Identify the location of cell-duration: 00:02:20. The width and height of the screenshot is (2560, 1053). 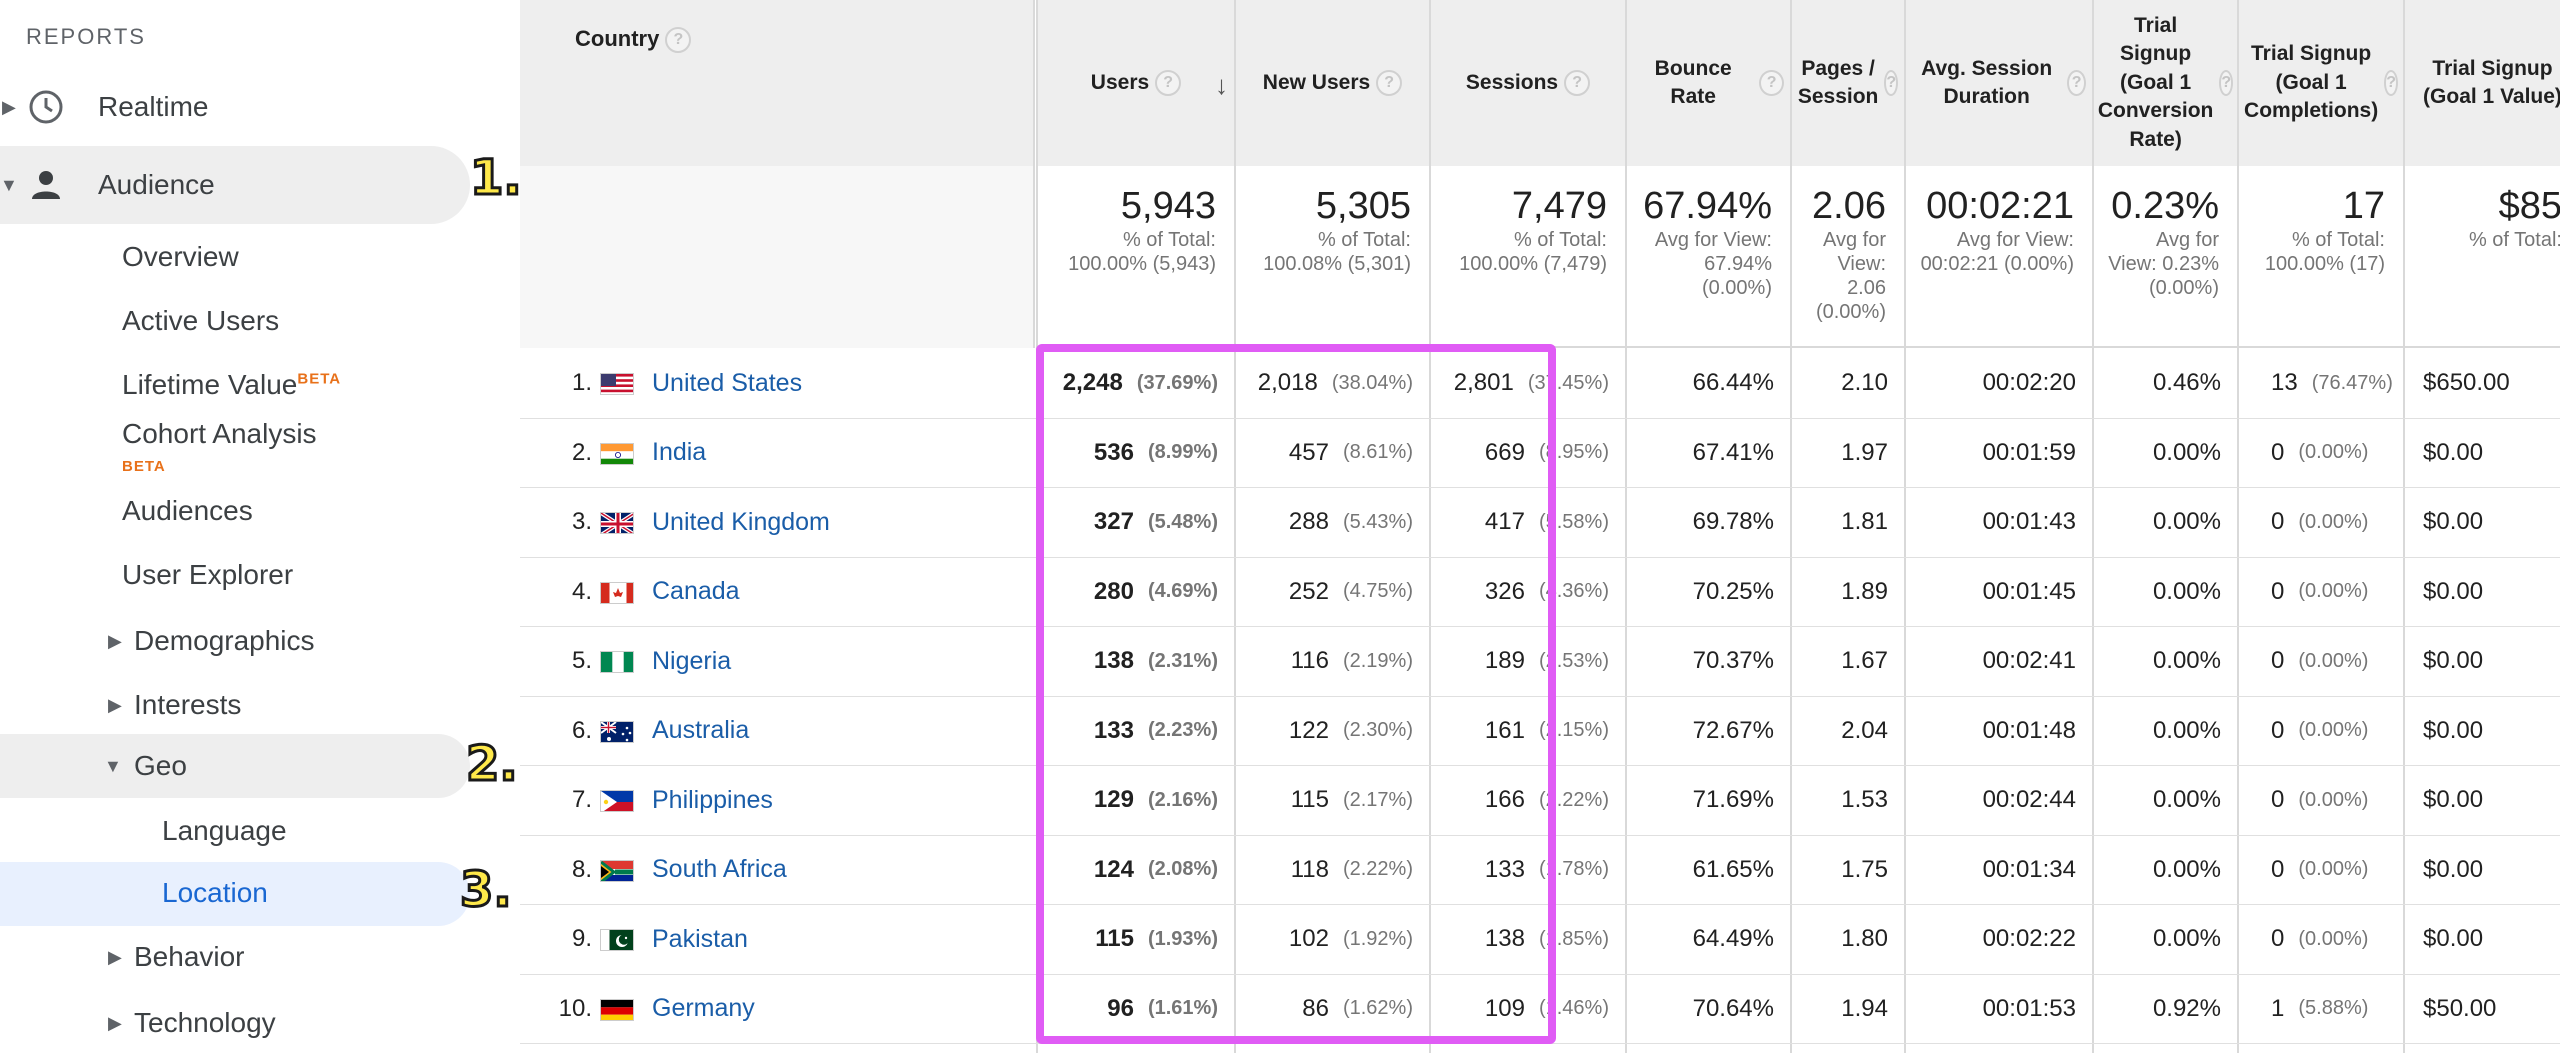
(1990, 383).